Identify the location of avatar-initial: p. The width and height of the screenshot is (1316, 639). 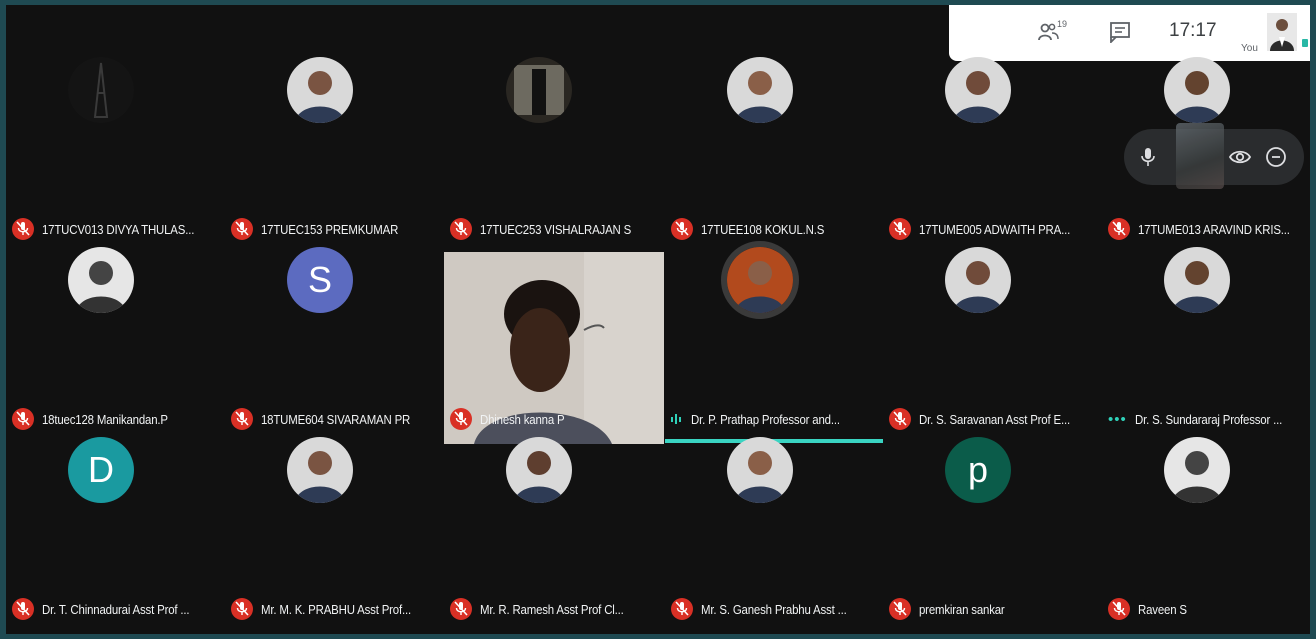
(978, 469).